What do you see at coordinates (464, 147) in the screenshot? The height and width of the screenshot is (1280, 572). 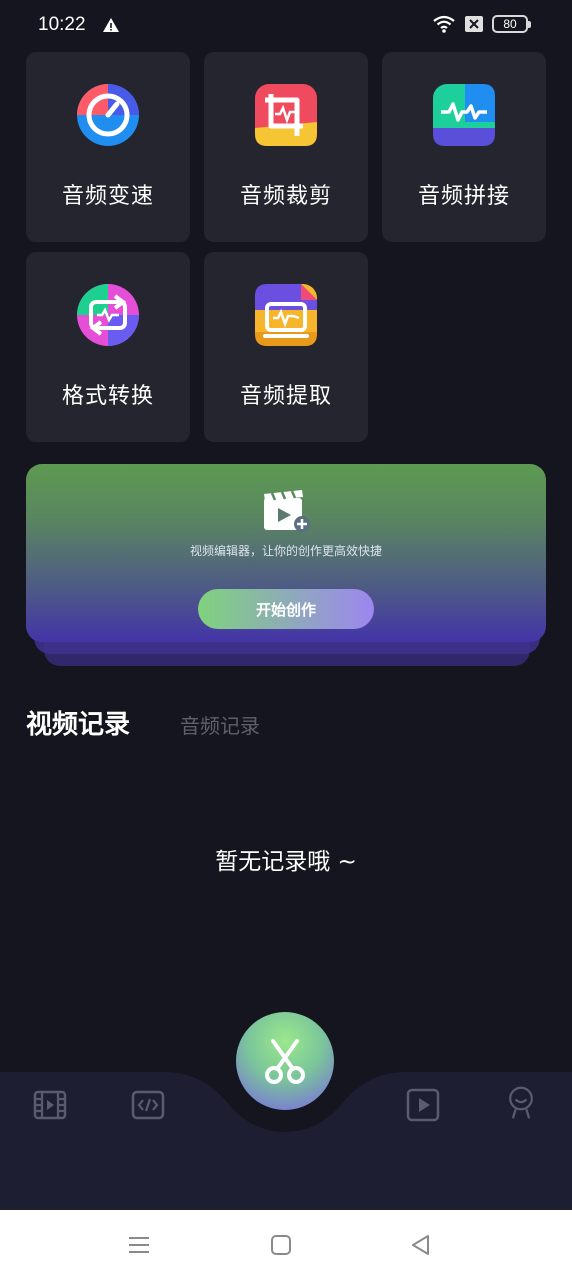 I see `tool-card-join: 音频拼接` at bounding box center [464, 147].